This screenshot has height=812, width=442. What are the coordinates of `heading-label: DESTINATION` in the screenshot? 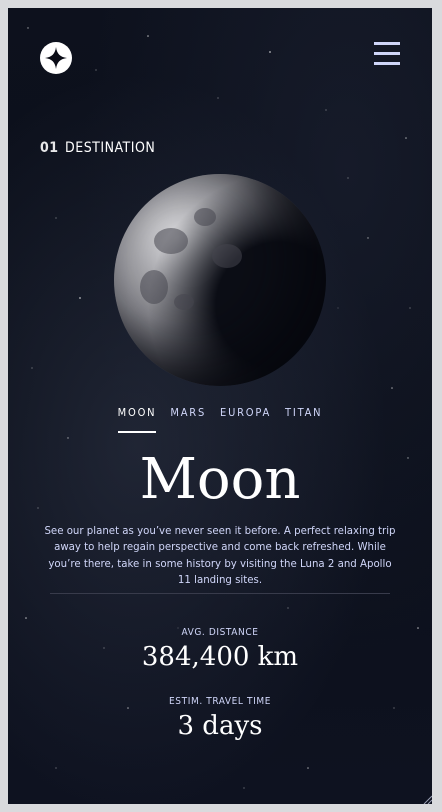 It's located at (110, 148).